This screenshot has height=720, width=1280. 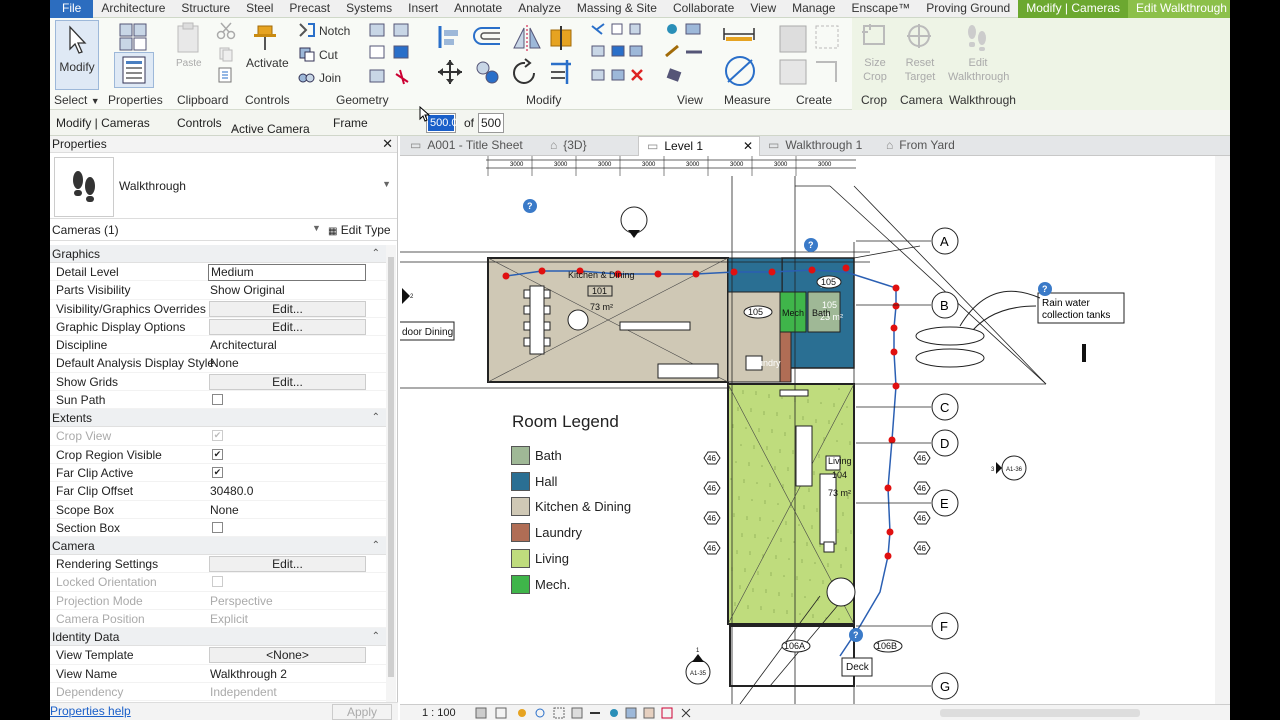 I want to click on size-crop-icon, so click(x=875, y=36).